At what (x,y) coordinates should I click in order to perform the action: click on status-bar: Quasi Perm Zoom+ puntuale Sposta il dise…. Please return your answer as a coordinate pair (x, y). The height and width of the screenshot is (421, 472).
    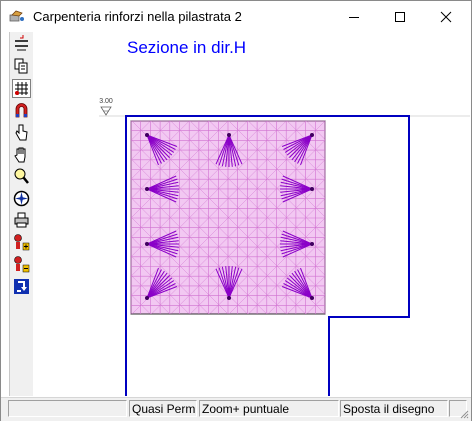
    Looking at the image, I should click on (236, 409).